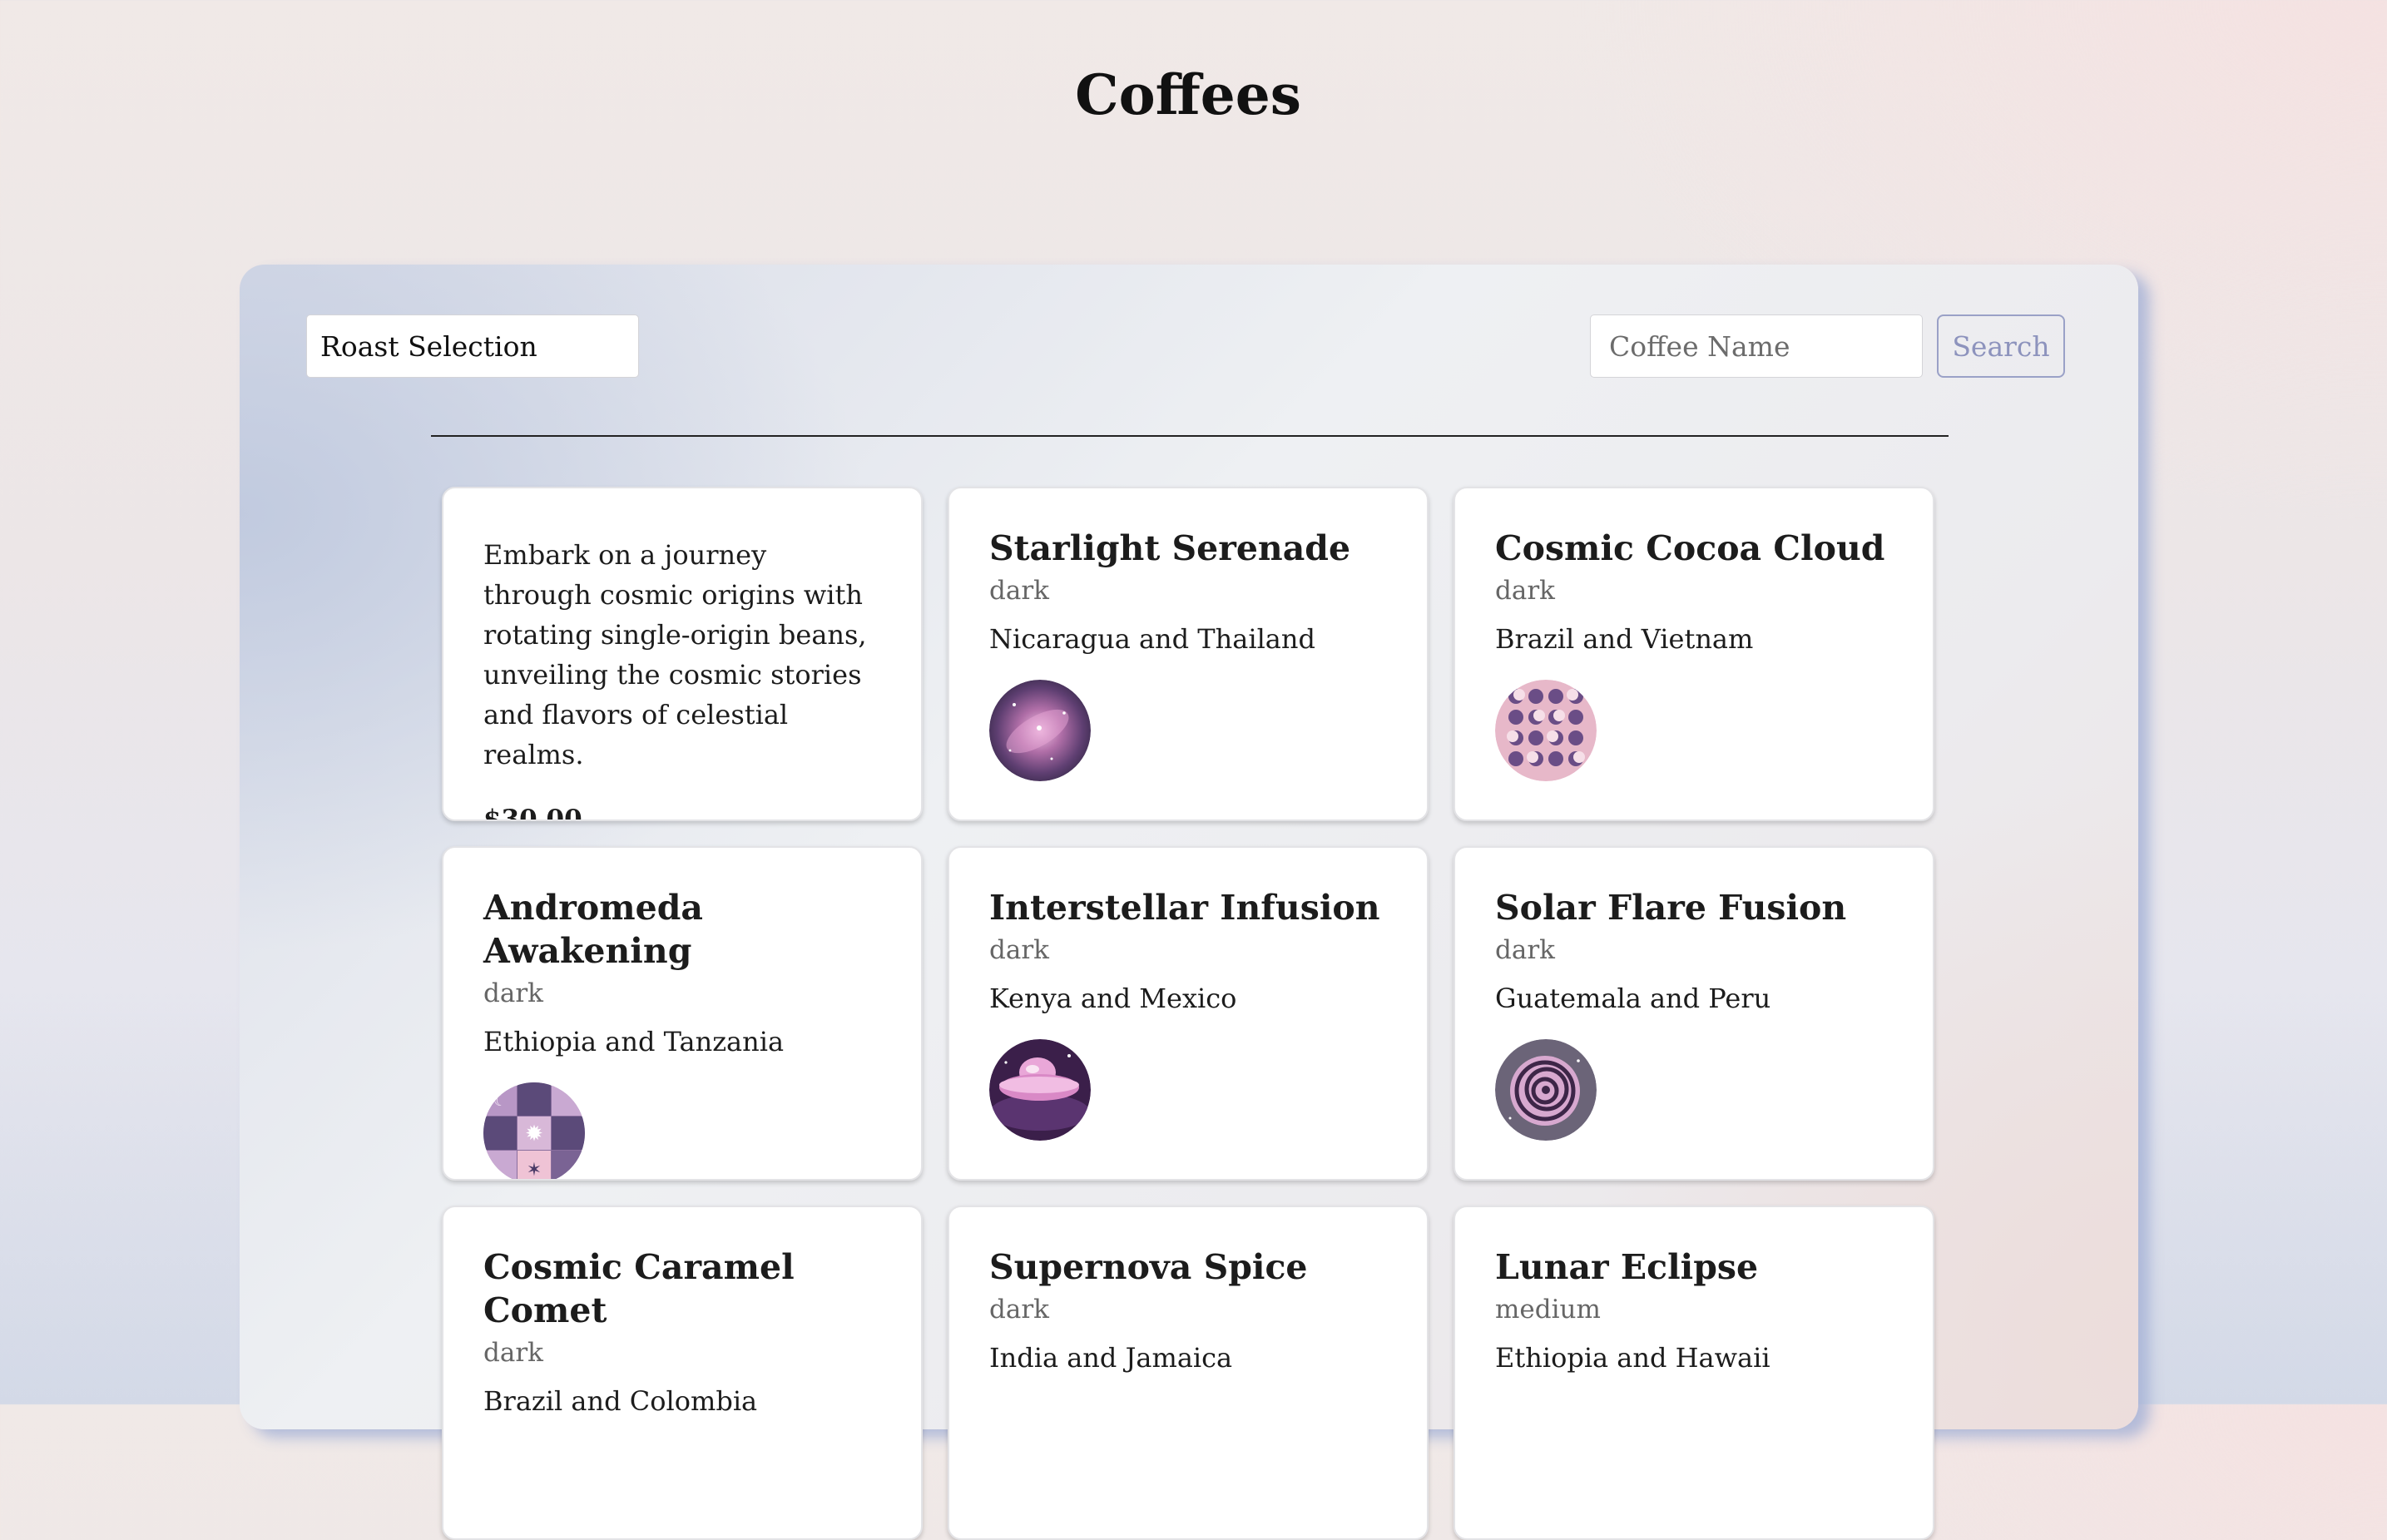 The image size is (2387, 1540). I want to click on coffee-origin: Brazil and Vietnam, so click(1624, 639).